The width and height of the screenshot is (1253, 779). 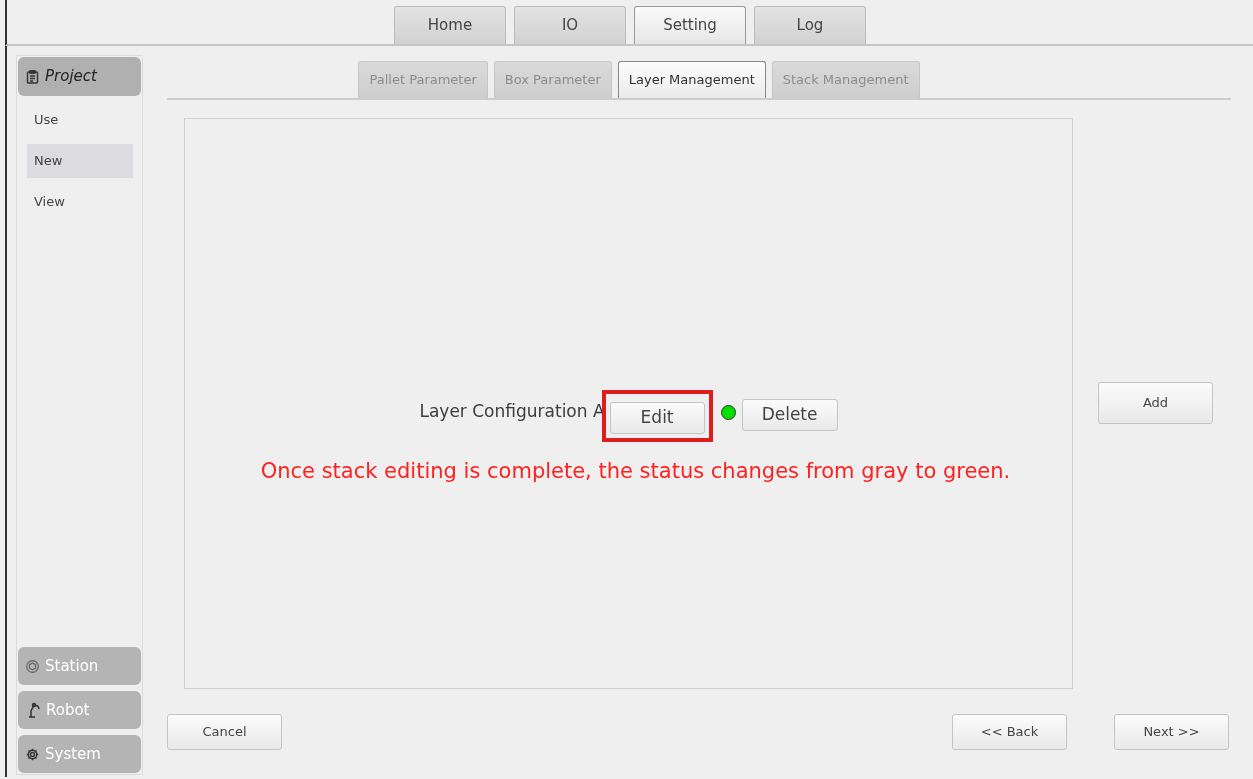 I want to click on sidebar-item: Use, so click(x=80, y=120).